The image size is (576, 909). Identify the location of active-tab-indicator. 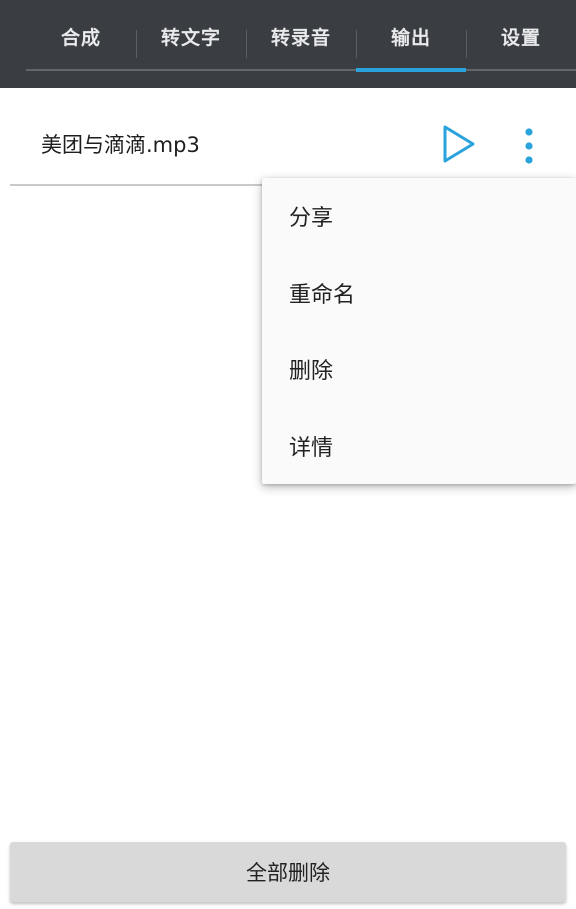
(411, 70).